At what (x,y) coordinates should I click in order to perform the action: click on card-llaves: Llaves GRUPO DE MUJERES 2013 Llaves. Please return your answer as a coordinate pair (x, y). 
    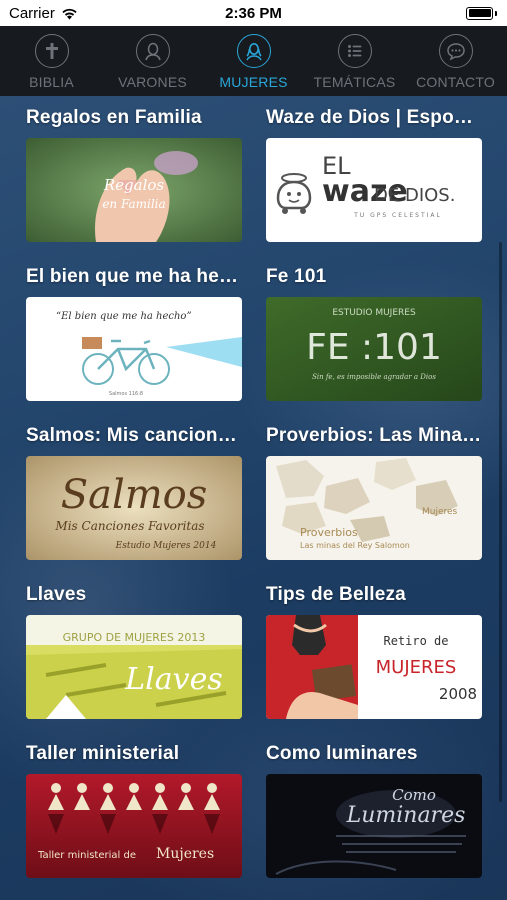
    Looking at the image, I should click on (134, 651).